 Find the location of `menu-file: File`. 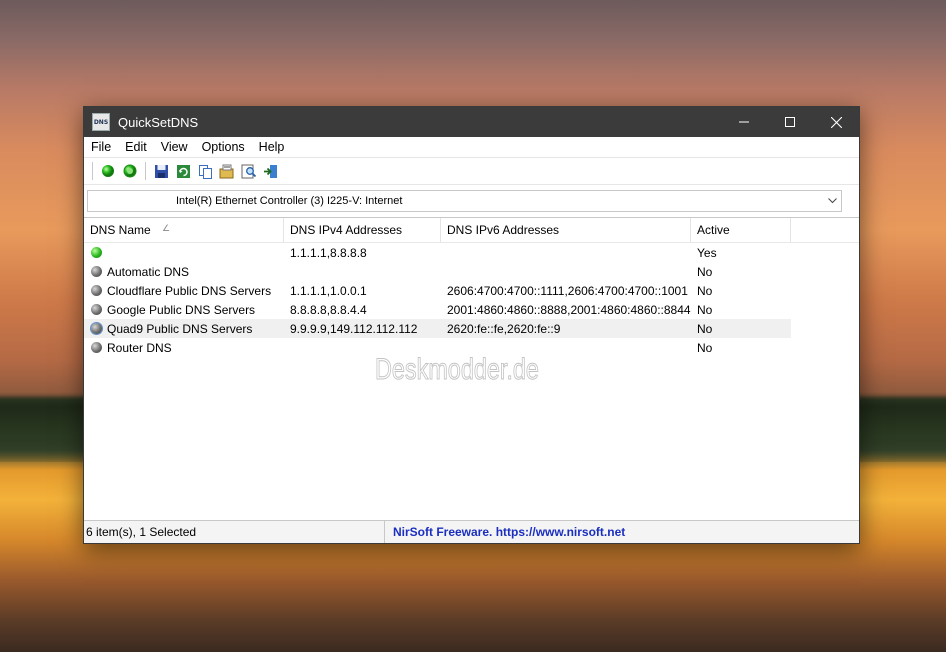

menu-file: File is located at coordinates (101, 147).